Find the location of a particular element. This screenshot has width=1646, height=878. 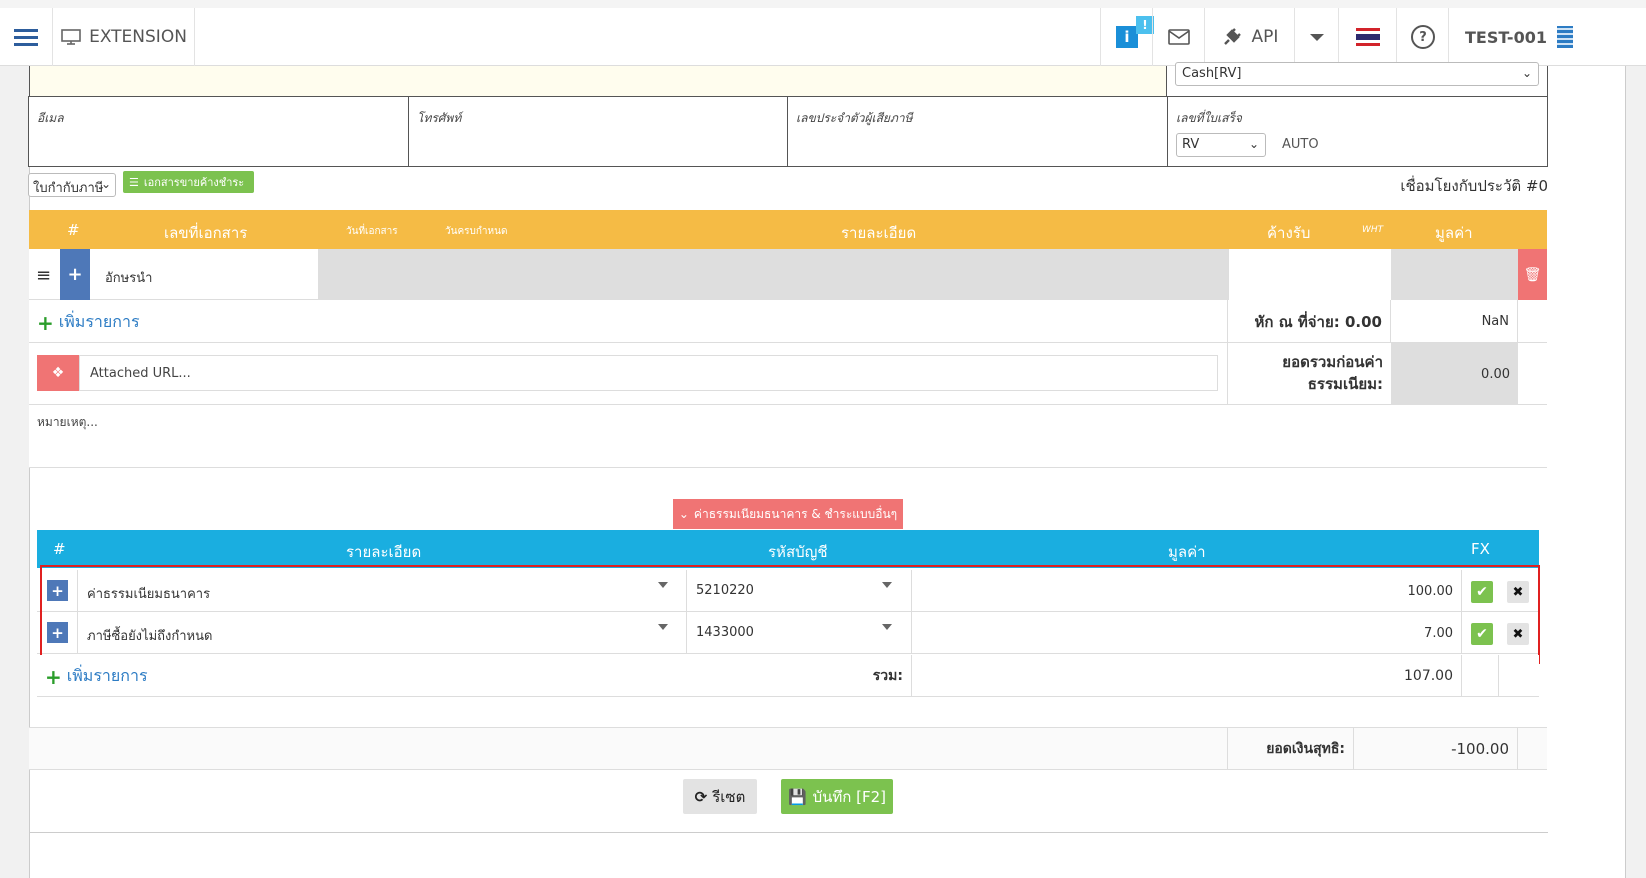

api-button: API is located at coordinates (1249, 37).